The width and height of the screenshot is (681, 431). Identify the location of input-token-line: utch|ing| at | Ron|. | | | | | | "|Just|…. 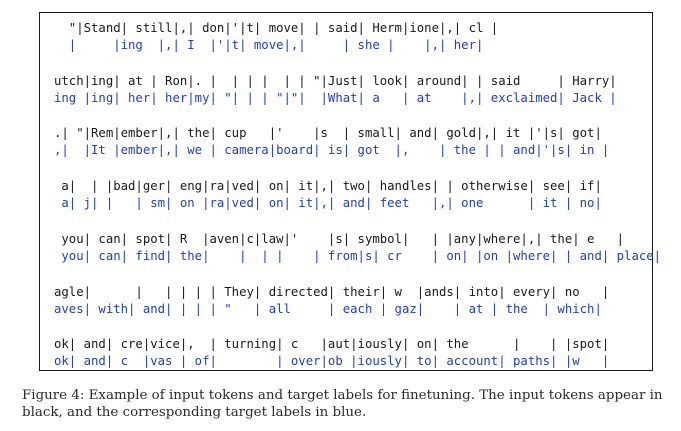
(335, 81).